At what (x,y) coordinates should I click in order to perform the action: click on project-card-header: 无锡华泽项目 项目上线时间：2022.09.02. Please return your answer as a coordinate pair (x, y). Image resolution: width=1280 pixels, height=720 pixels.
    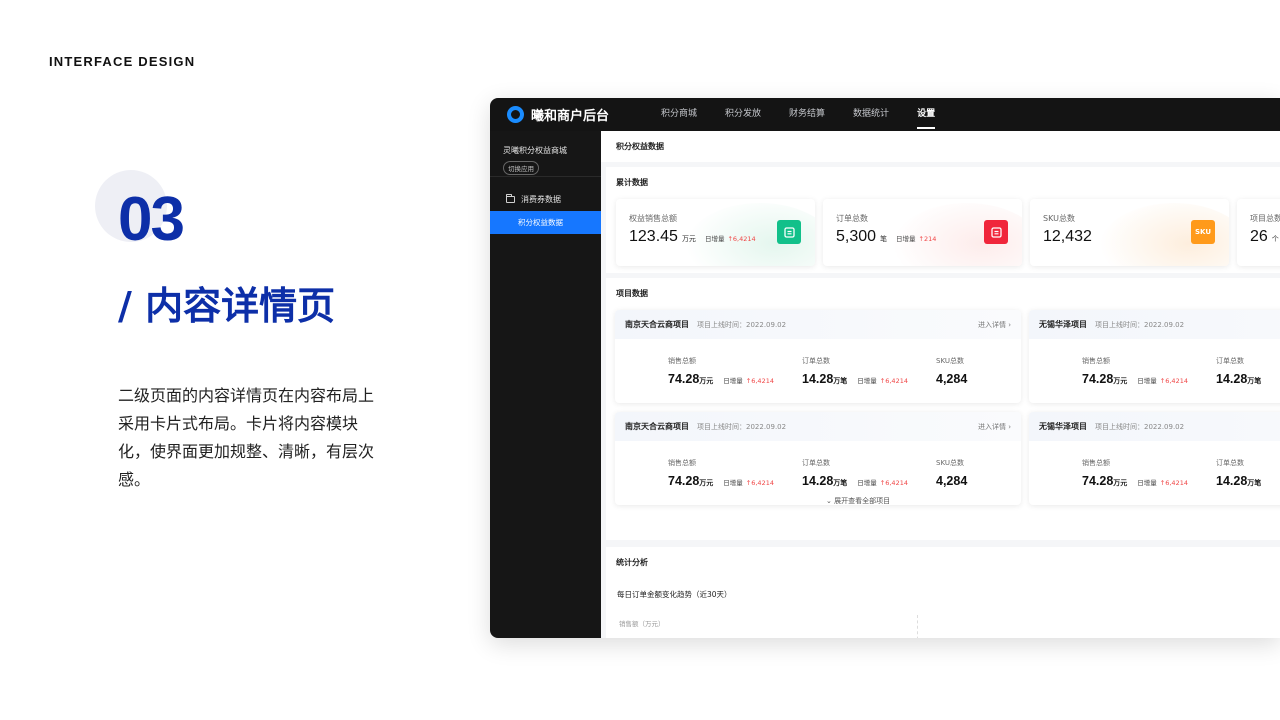
    Looking at the image, I should click on (1154, 324).